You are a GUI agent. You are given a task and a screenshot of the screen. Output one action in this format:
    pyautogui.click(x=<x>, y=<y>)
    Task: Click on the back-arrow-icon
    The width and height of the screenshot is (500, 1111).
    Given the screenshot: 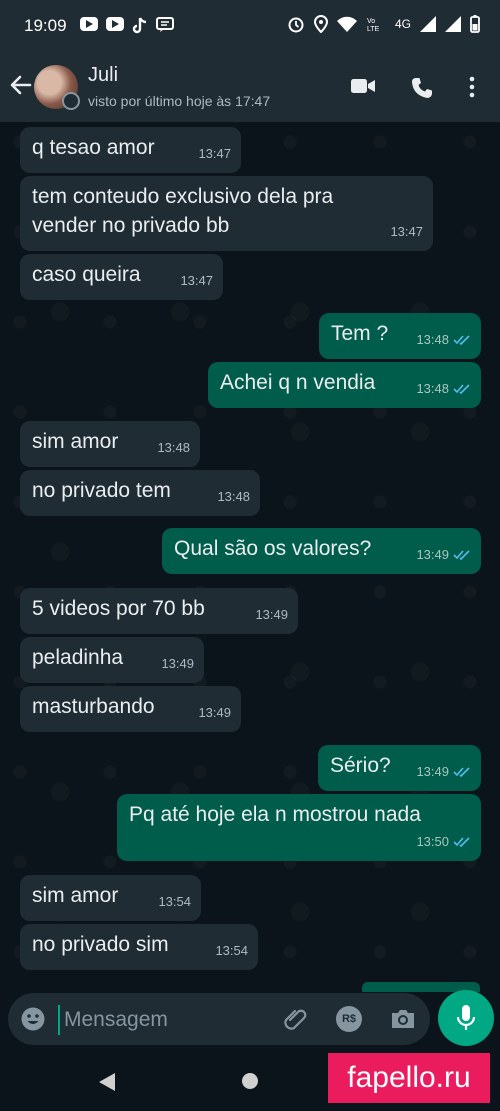 What is the action you would take?
    pyautogui.click(x=21, y=85)
    